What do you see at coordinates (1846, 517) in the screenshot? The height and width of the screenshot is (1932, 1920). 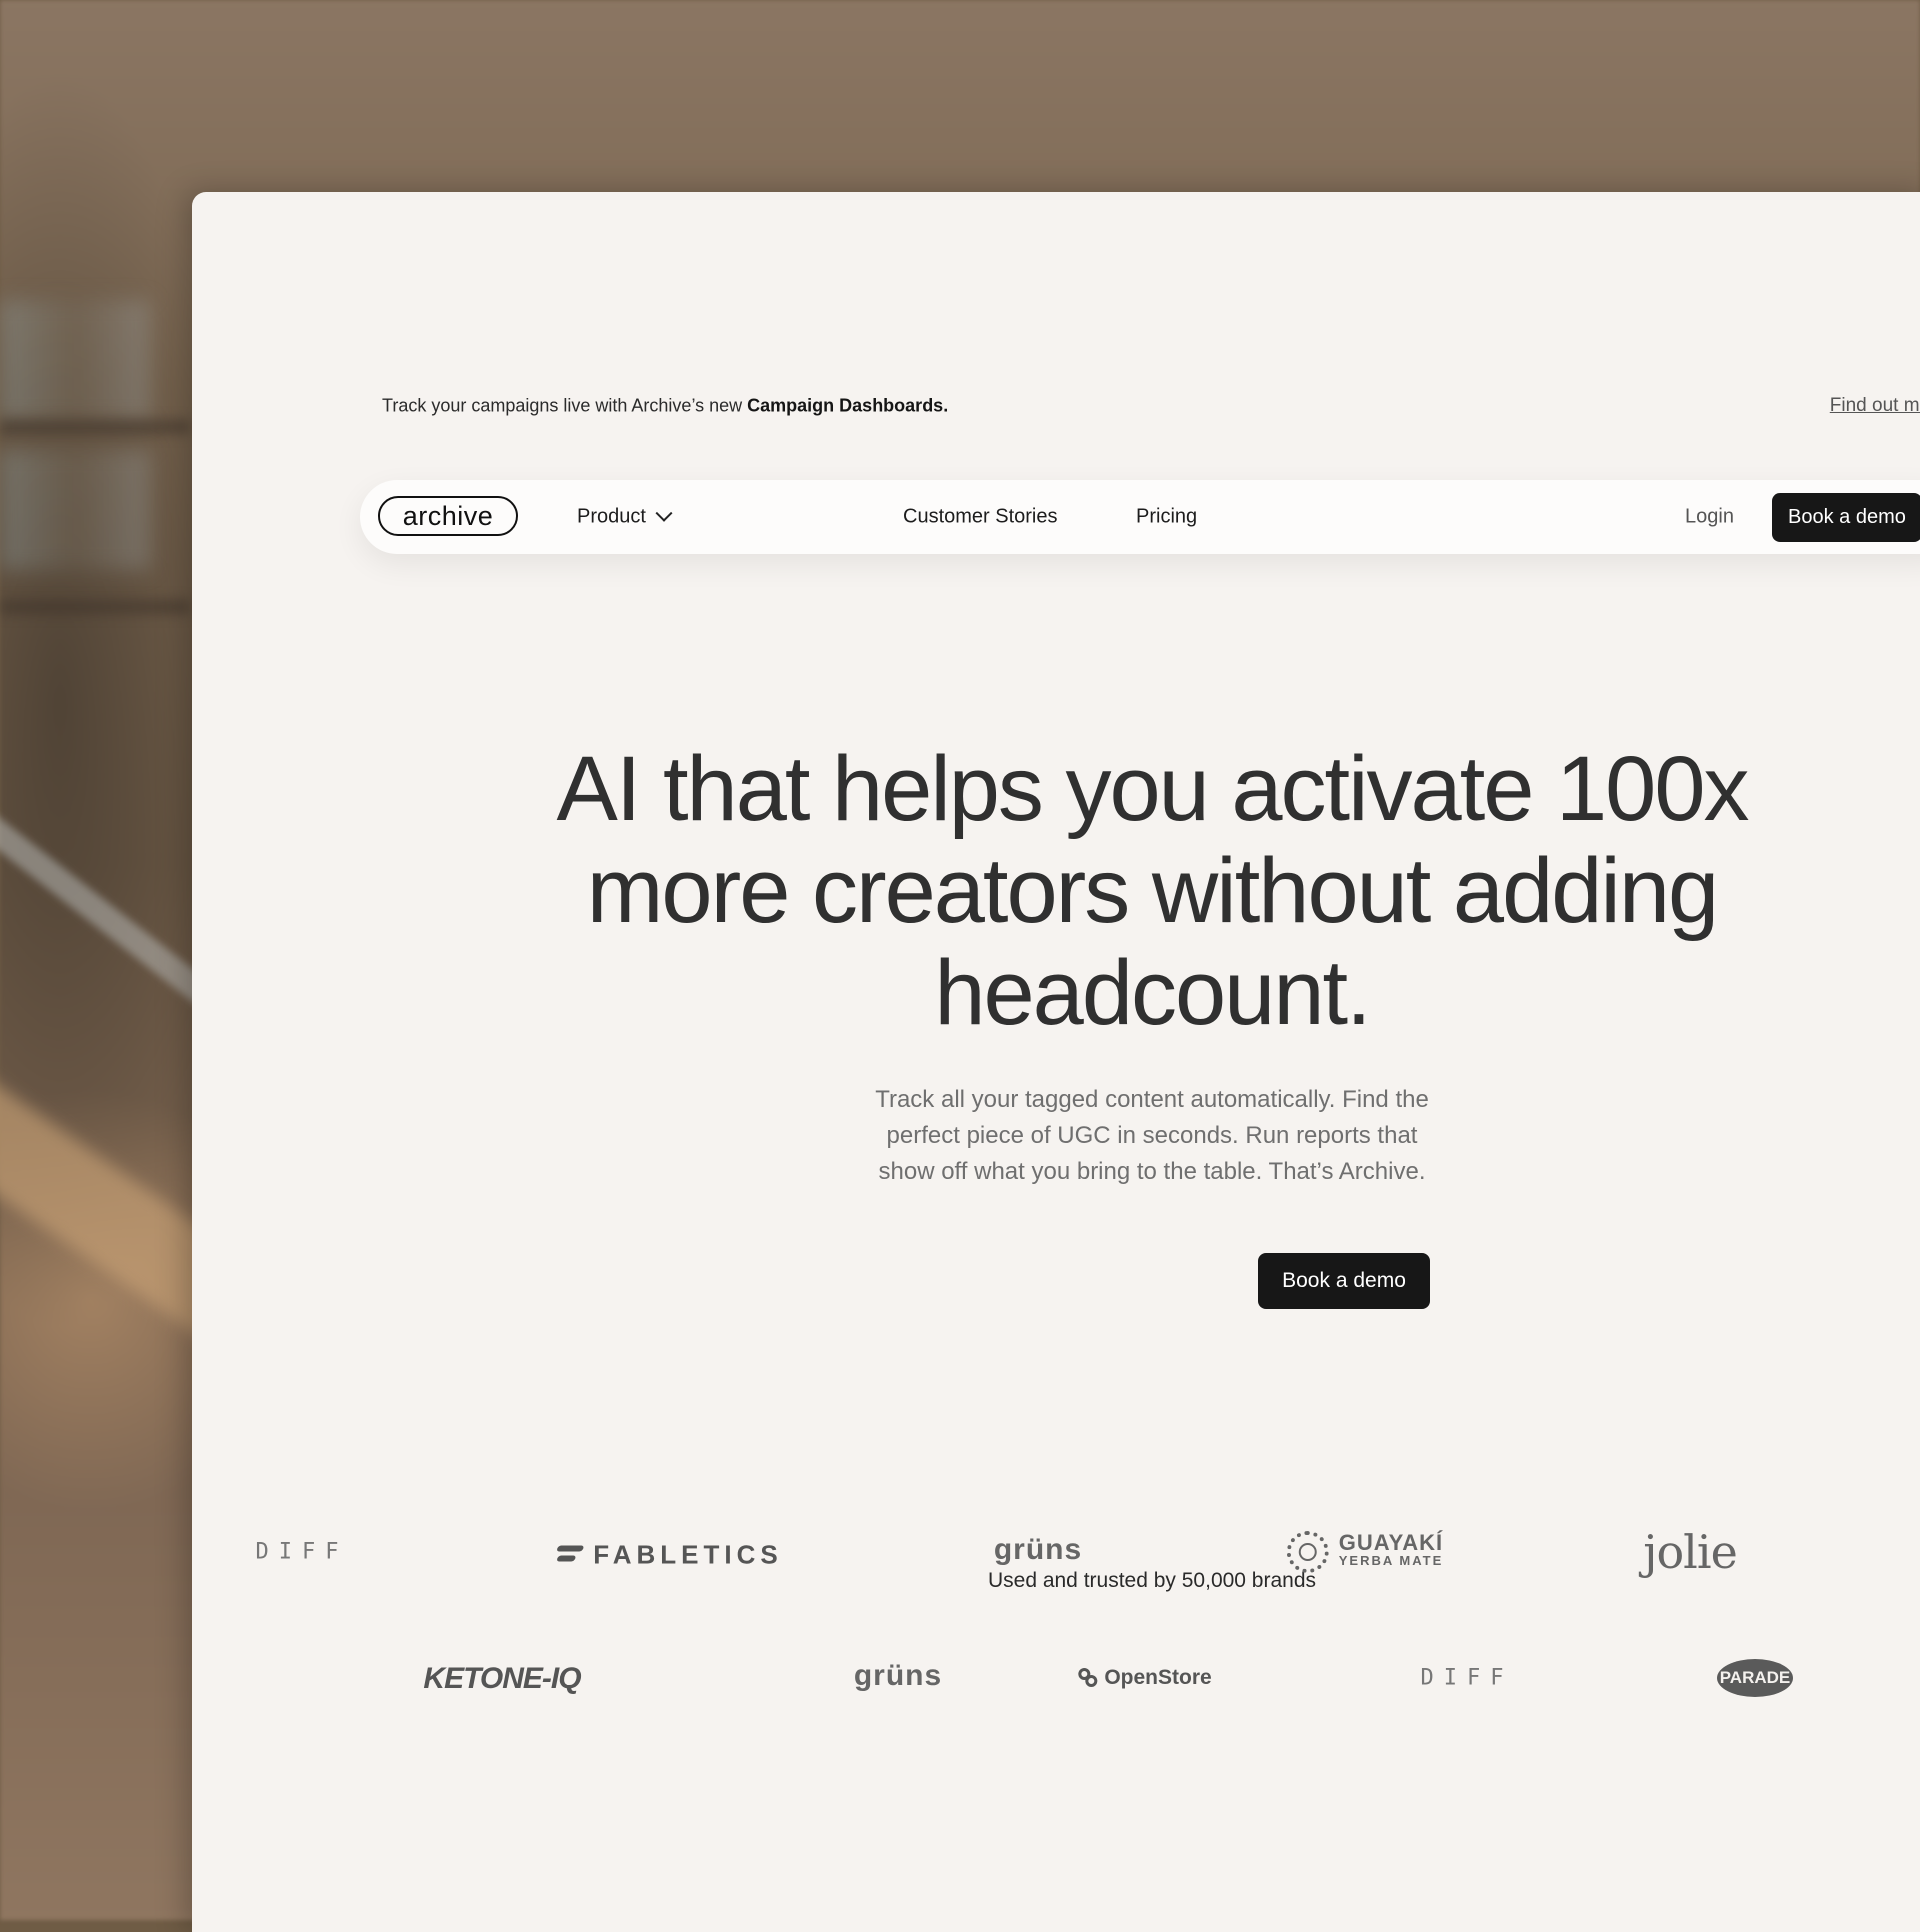 I see `nav-book-demo-button: Book a demo` at bounding box center [1846, 517].